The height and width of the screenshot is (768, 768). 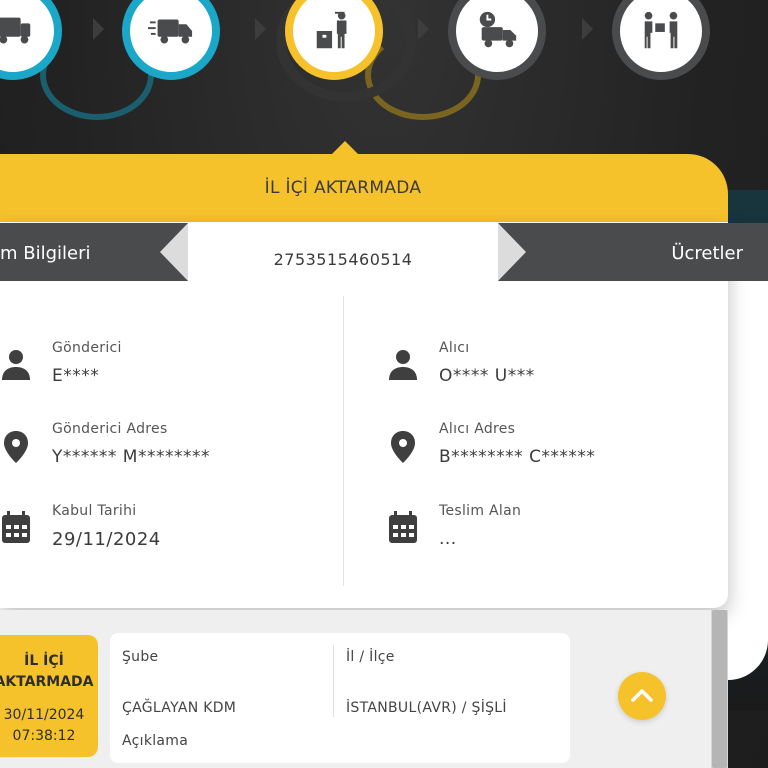 I want to click on acceptance-date-value: 29/11/2024, so click(x=106, y=539).